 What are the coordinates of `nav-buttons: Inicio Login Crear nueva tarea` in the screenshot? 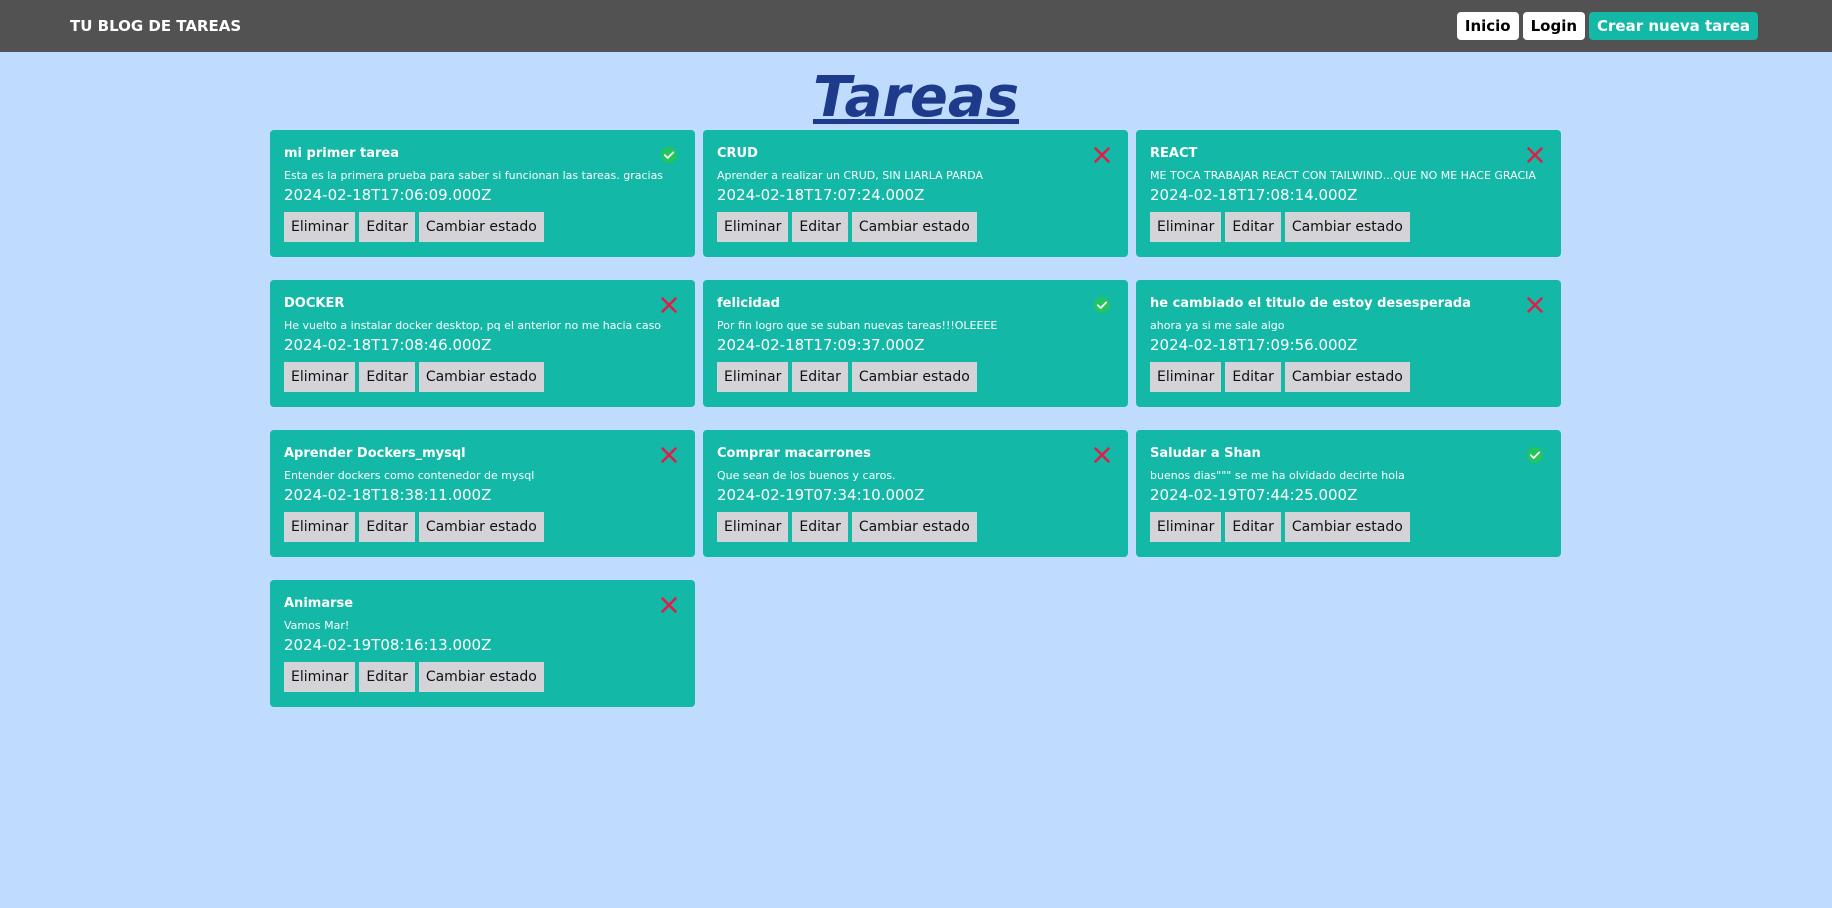 It's located at (1607, 26).